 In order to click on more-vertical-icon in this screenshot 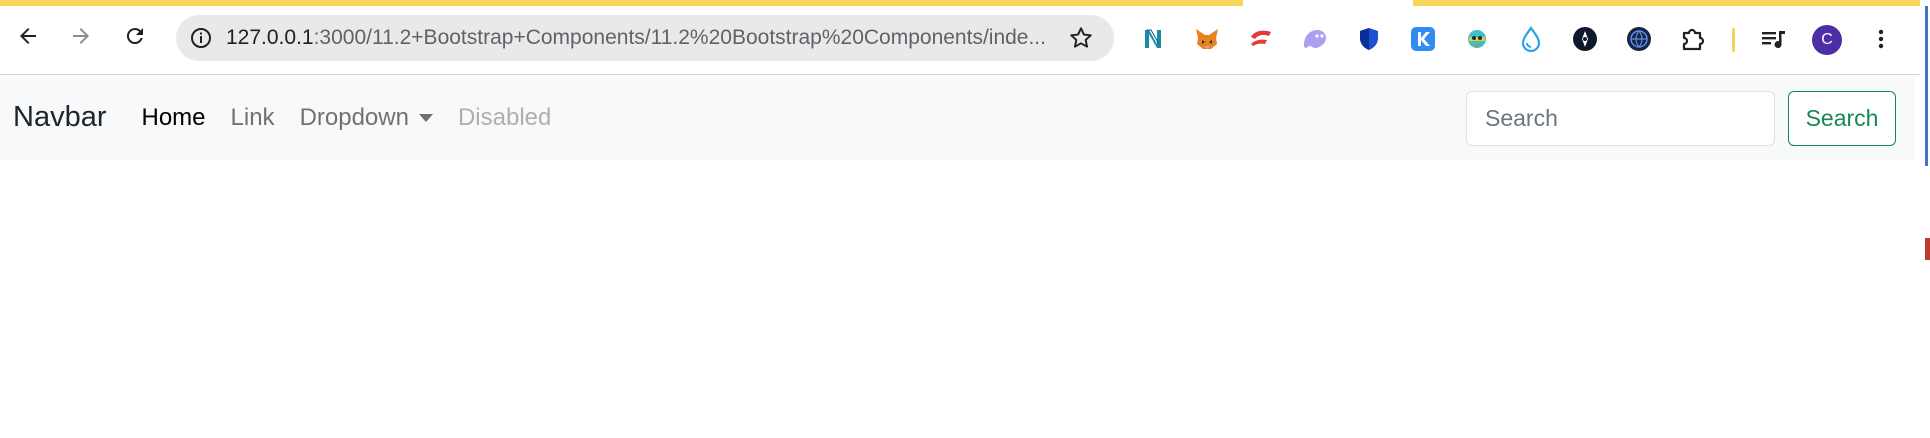, I will do `click(1881, 39)`.